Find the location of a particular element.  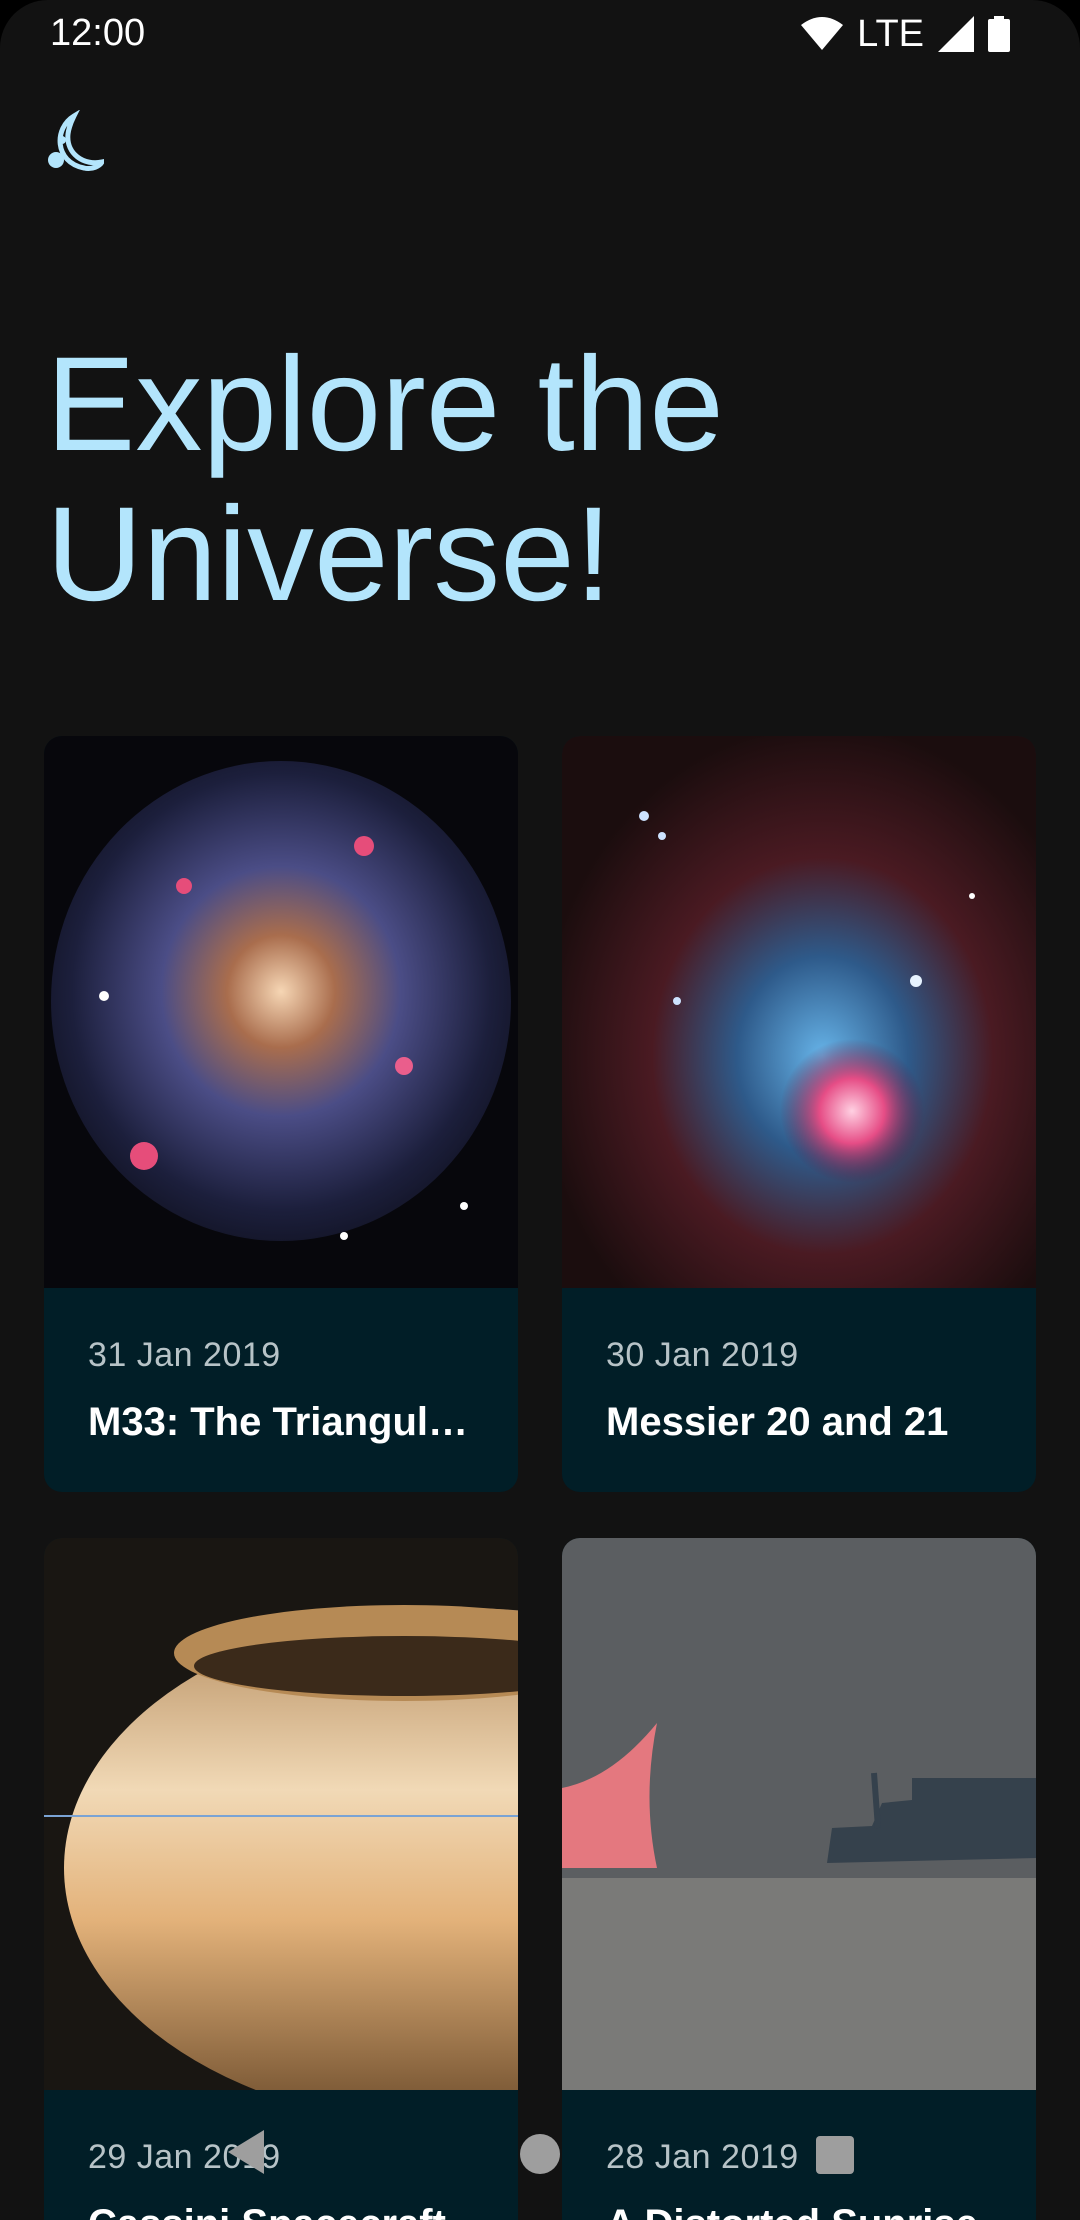

page-headline: Explore the Universe! is located at coordinates (385, 479).